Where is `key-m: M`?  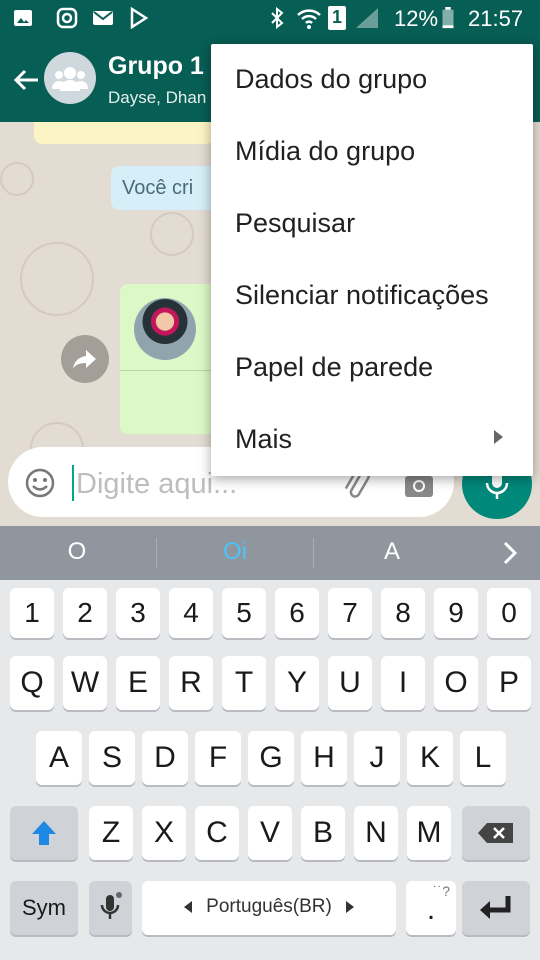 key-m: M is located at coordinates (429, 833).